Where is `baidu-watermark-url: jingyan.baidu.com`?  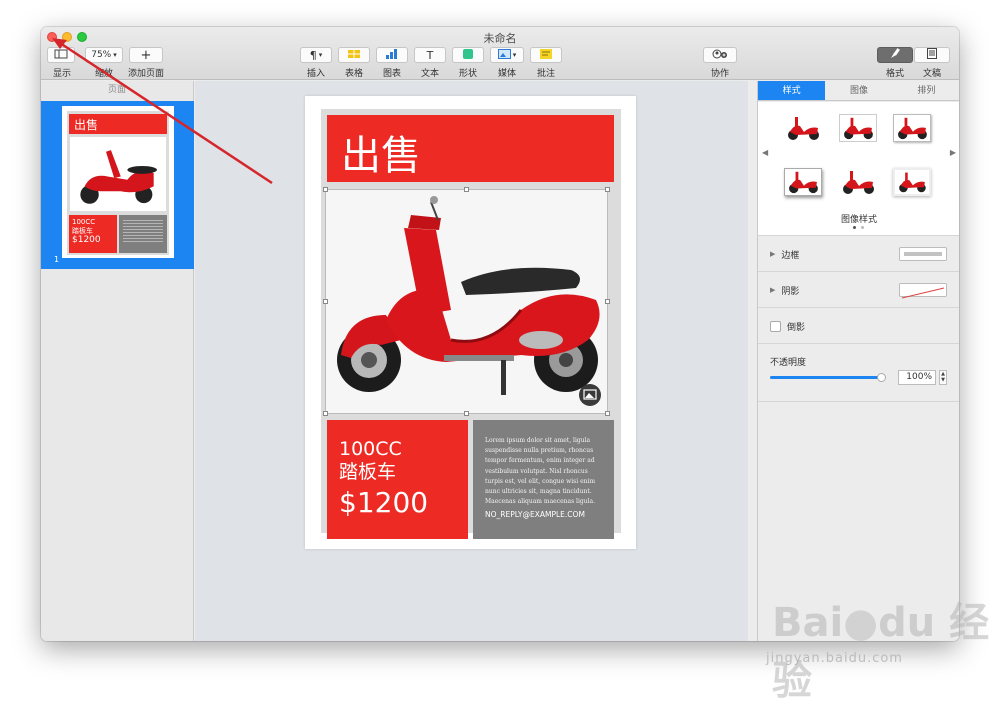
baidu-watermark-url: jingyan.baidu.com is located at coordinates (834, 658).